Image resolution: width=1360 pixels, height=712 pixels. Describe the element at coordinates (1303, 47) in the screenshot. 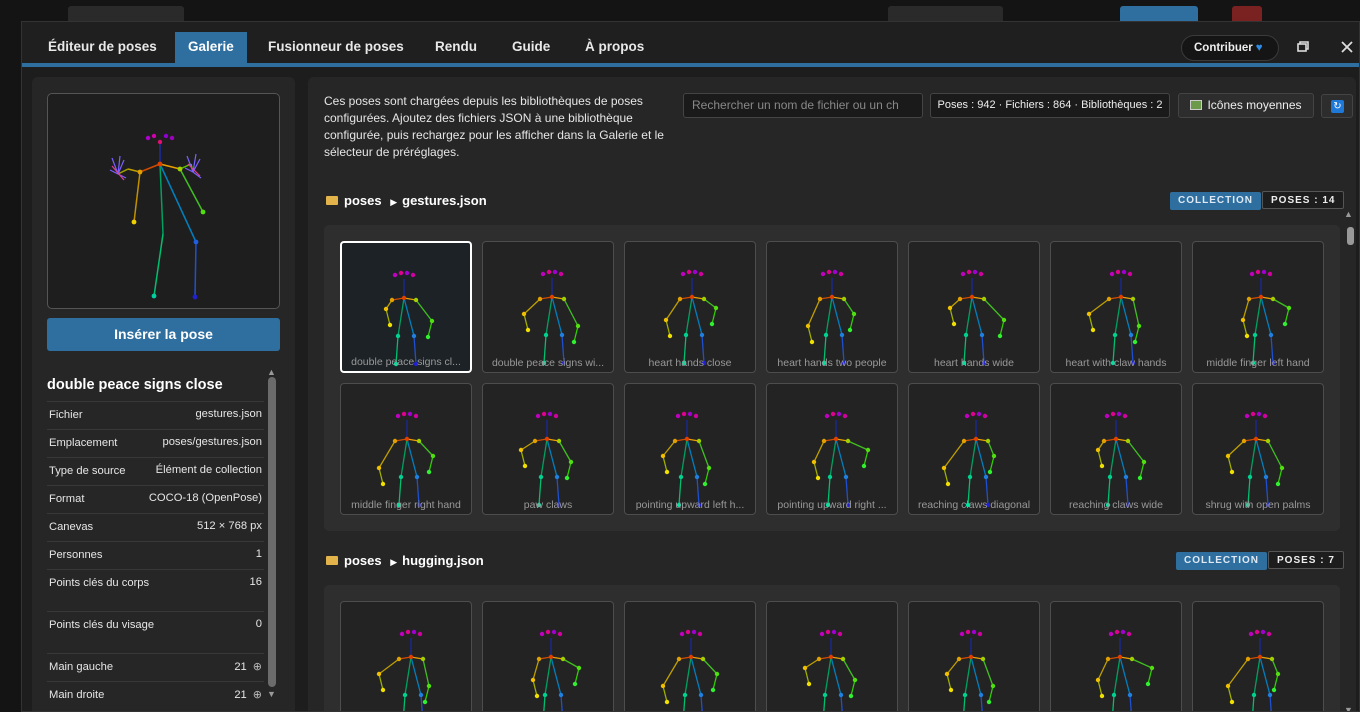

I see `restore-window-icon` at that location.